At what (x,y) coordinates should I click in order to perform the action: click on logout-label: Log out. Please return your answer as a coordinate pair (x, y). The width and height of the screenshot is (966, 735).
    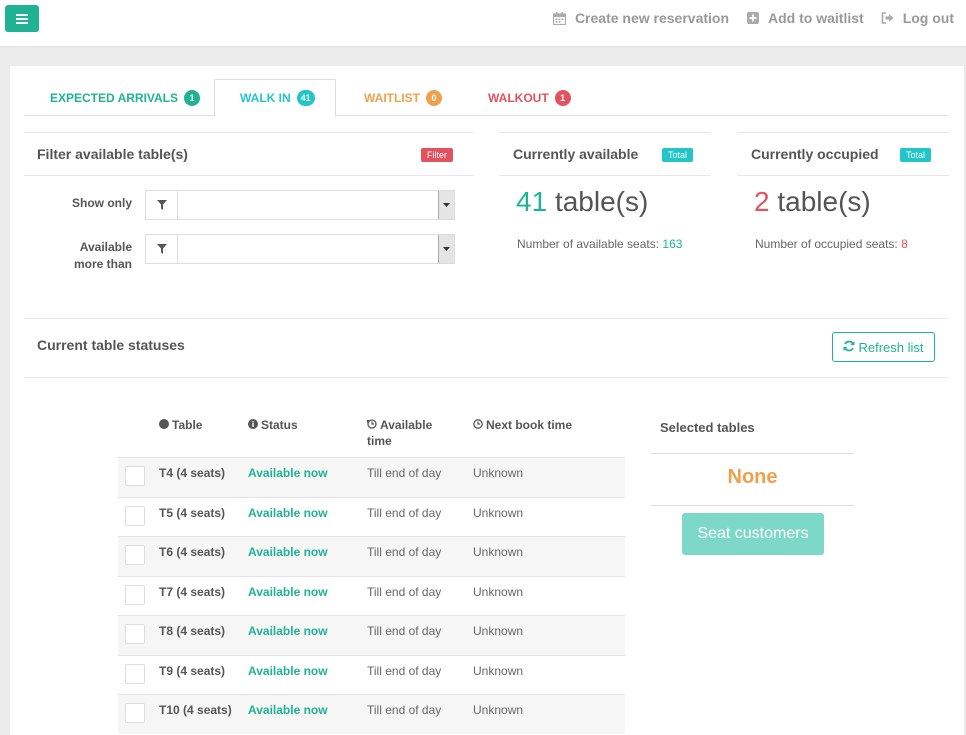
    Looking at the image, I should click on (928, 18).